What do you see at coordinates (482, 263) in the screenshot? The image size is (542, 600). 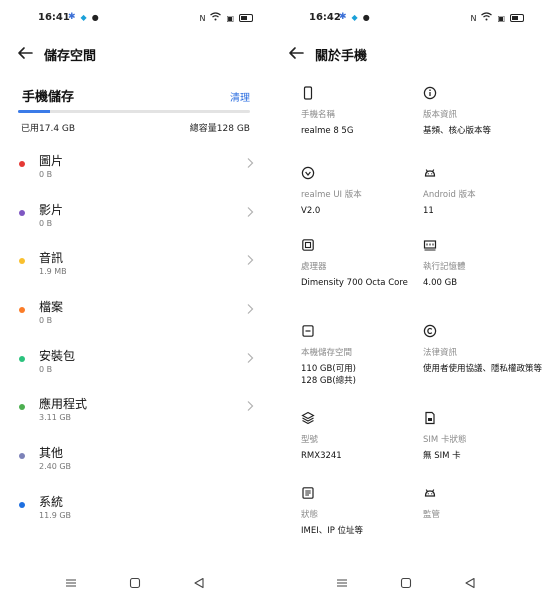 I see `phone-info-item: 執行記憶體 4.00 GB` at bounding box center [482, 263].